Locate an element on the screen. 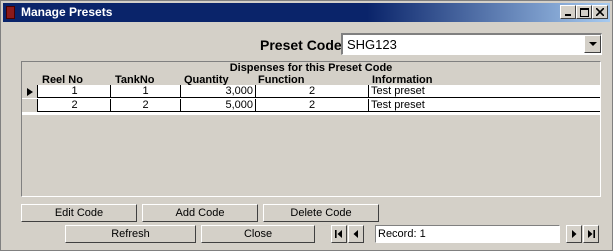  table-row: 2 2 5,000 2 Test preset is located at coordinates (311, 105).